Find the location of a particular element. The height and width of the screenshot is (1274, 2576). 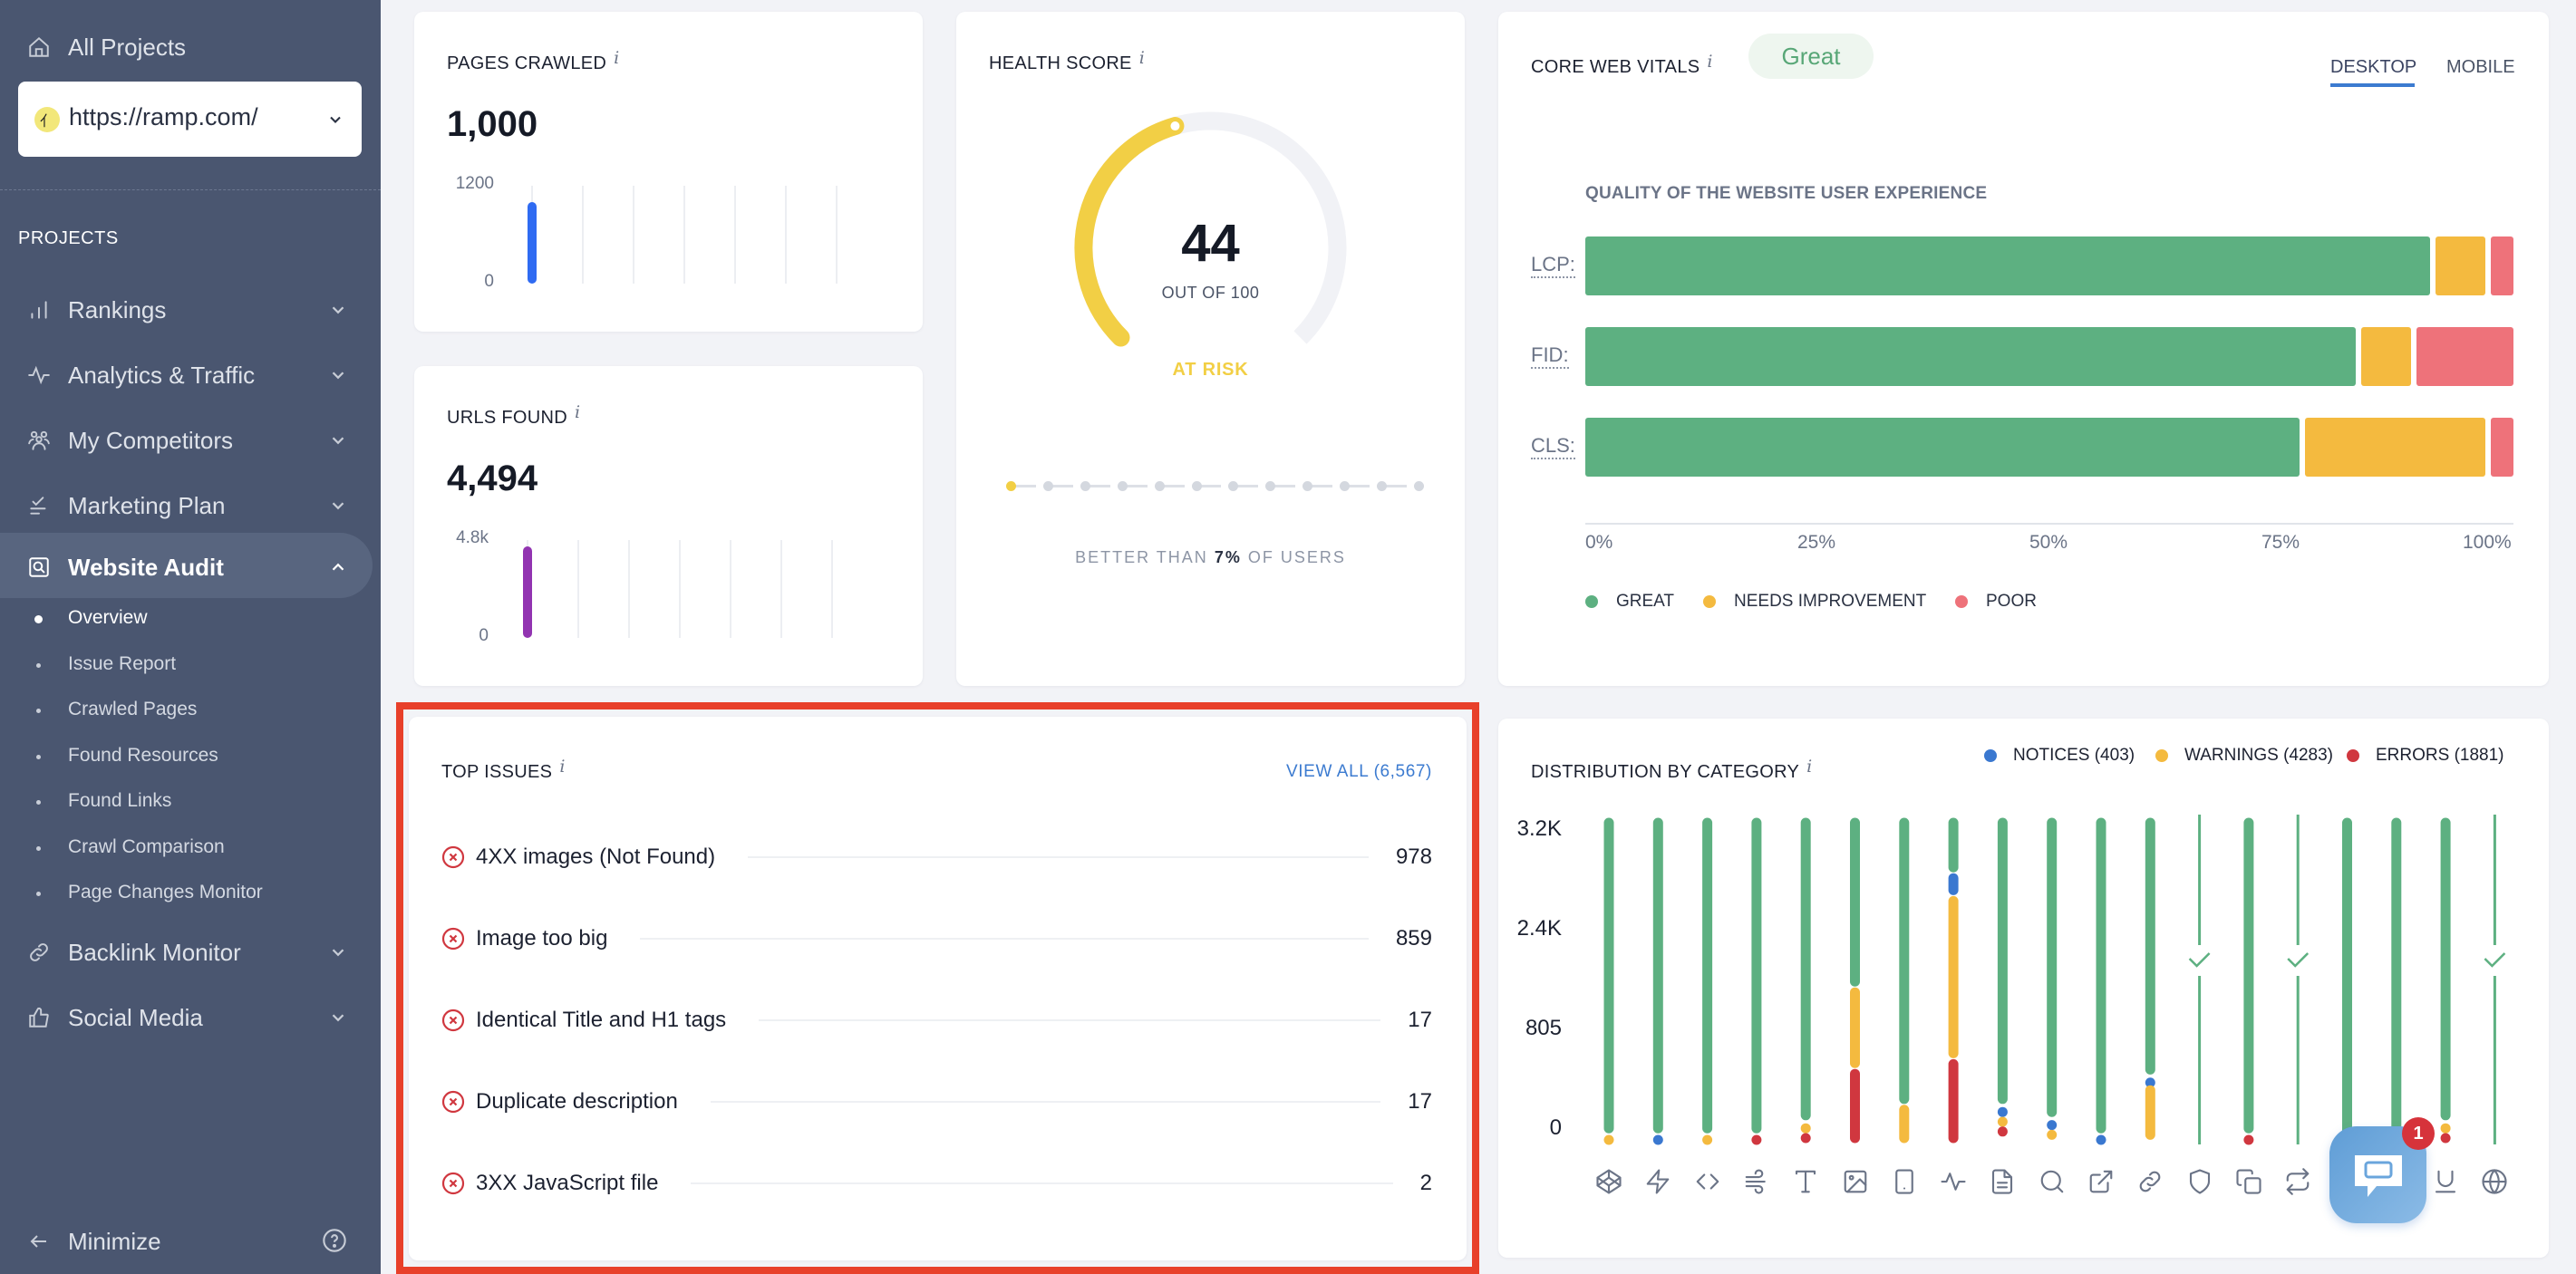

all-projects-link: All Projects is located at coordinates (181, 47).